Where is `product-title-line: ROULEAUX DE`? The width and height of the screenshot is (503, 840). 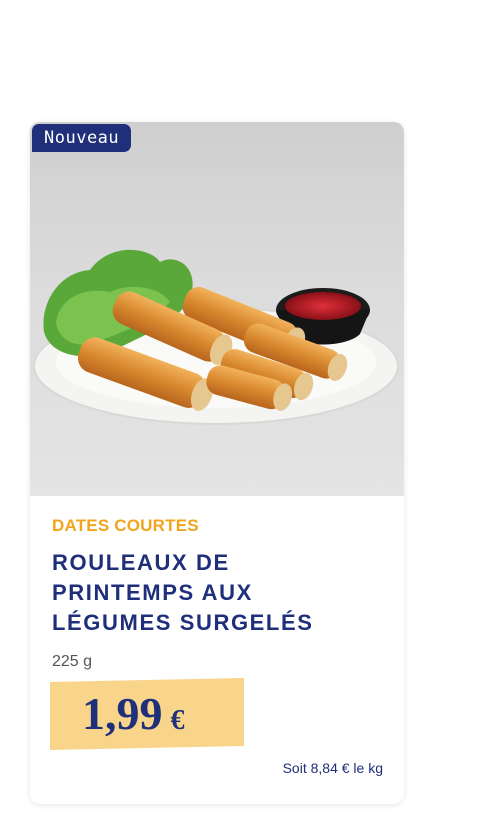
product-title-line: ROULEAUX DE is located at coordinates (141, 562).